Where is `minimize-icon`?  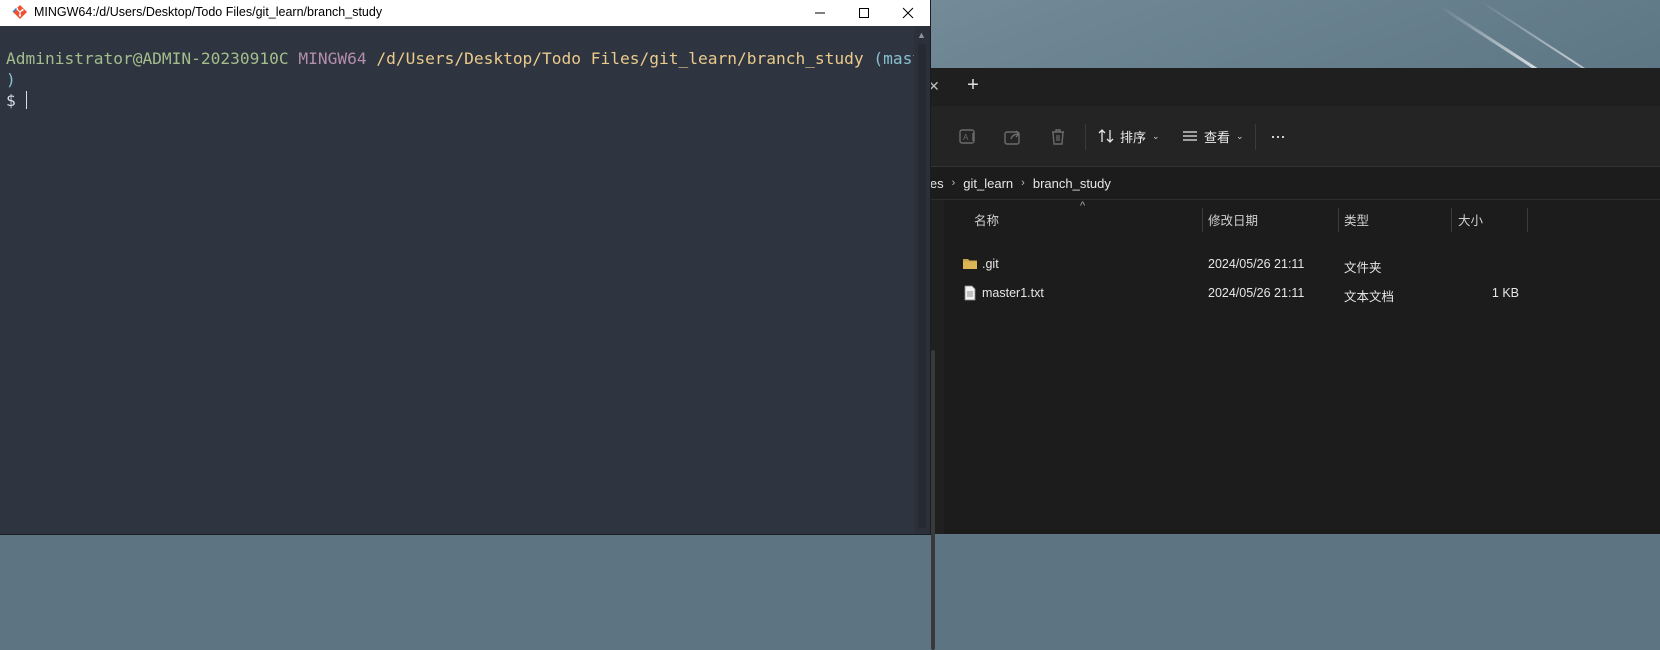
minimize-icon is located at coordinates (820, 13).